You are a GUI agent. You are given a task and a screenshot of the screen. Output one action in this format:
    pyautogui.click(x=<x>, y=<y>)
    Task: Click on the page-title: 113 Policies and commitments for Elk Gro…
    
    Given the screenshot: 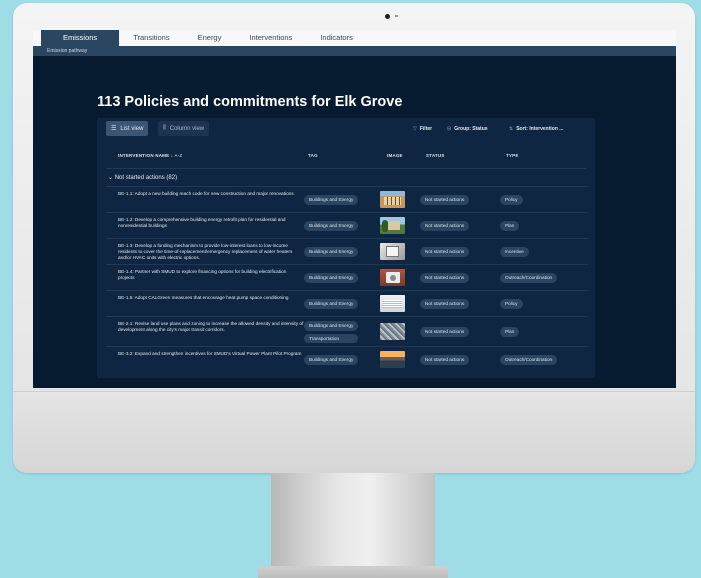 What is the action you would take?
    pyautogui.click(x=250, y=102)
    